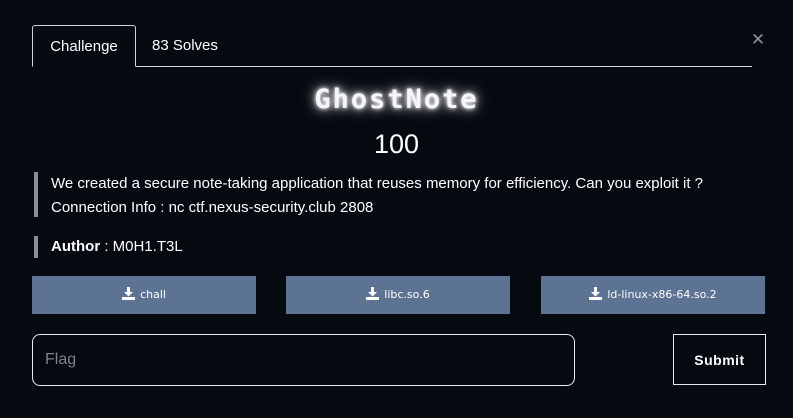  I want to click on file-download-chall: chall, so click(144, 295).